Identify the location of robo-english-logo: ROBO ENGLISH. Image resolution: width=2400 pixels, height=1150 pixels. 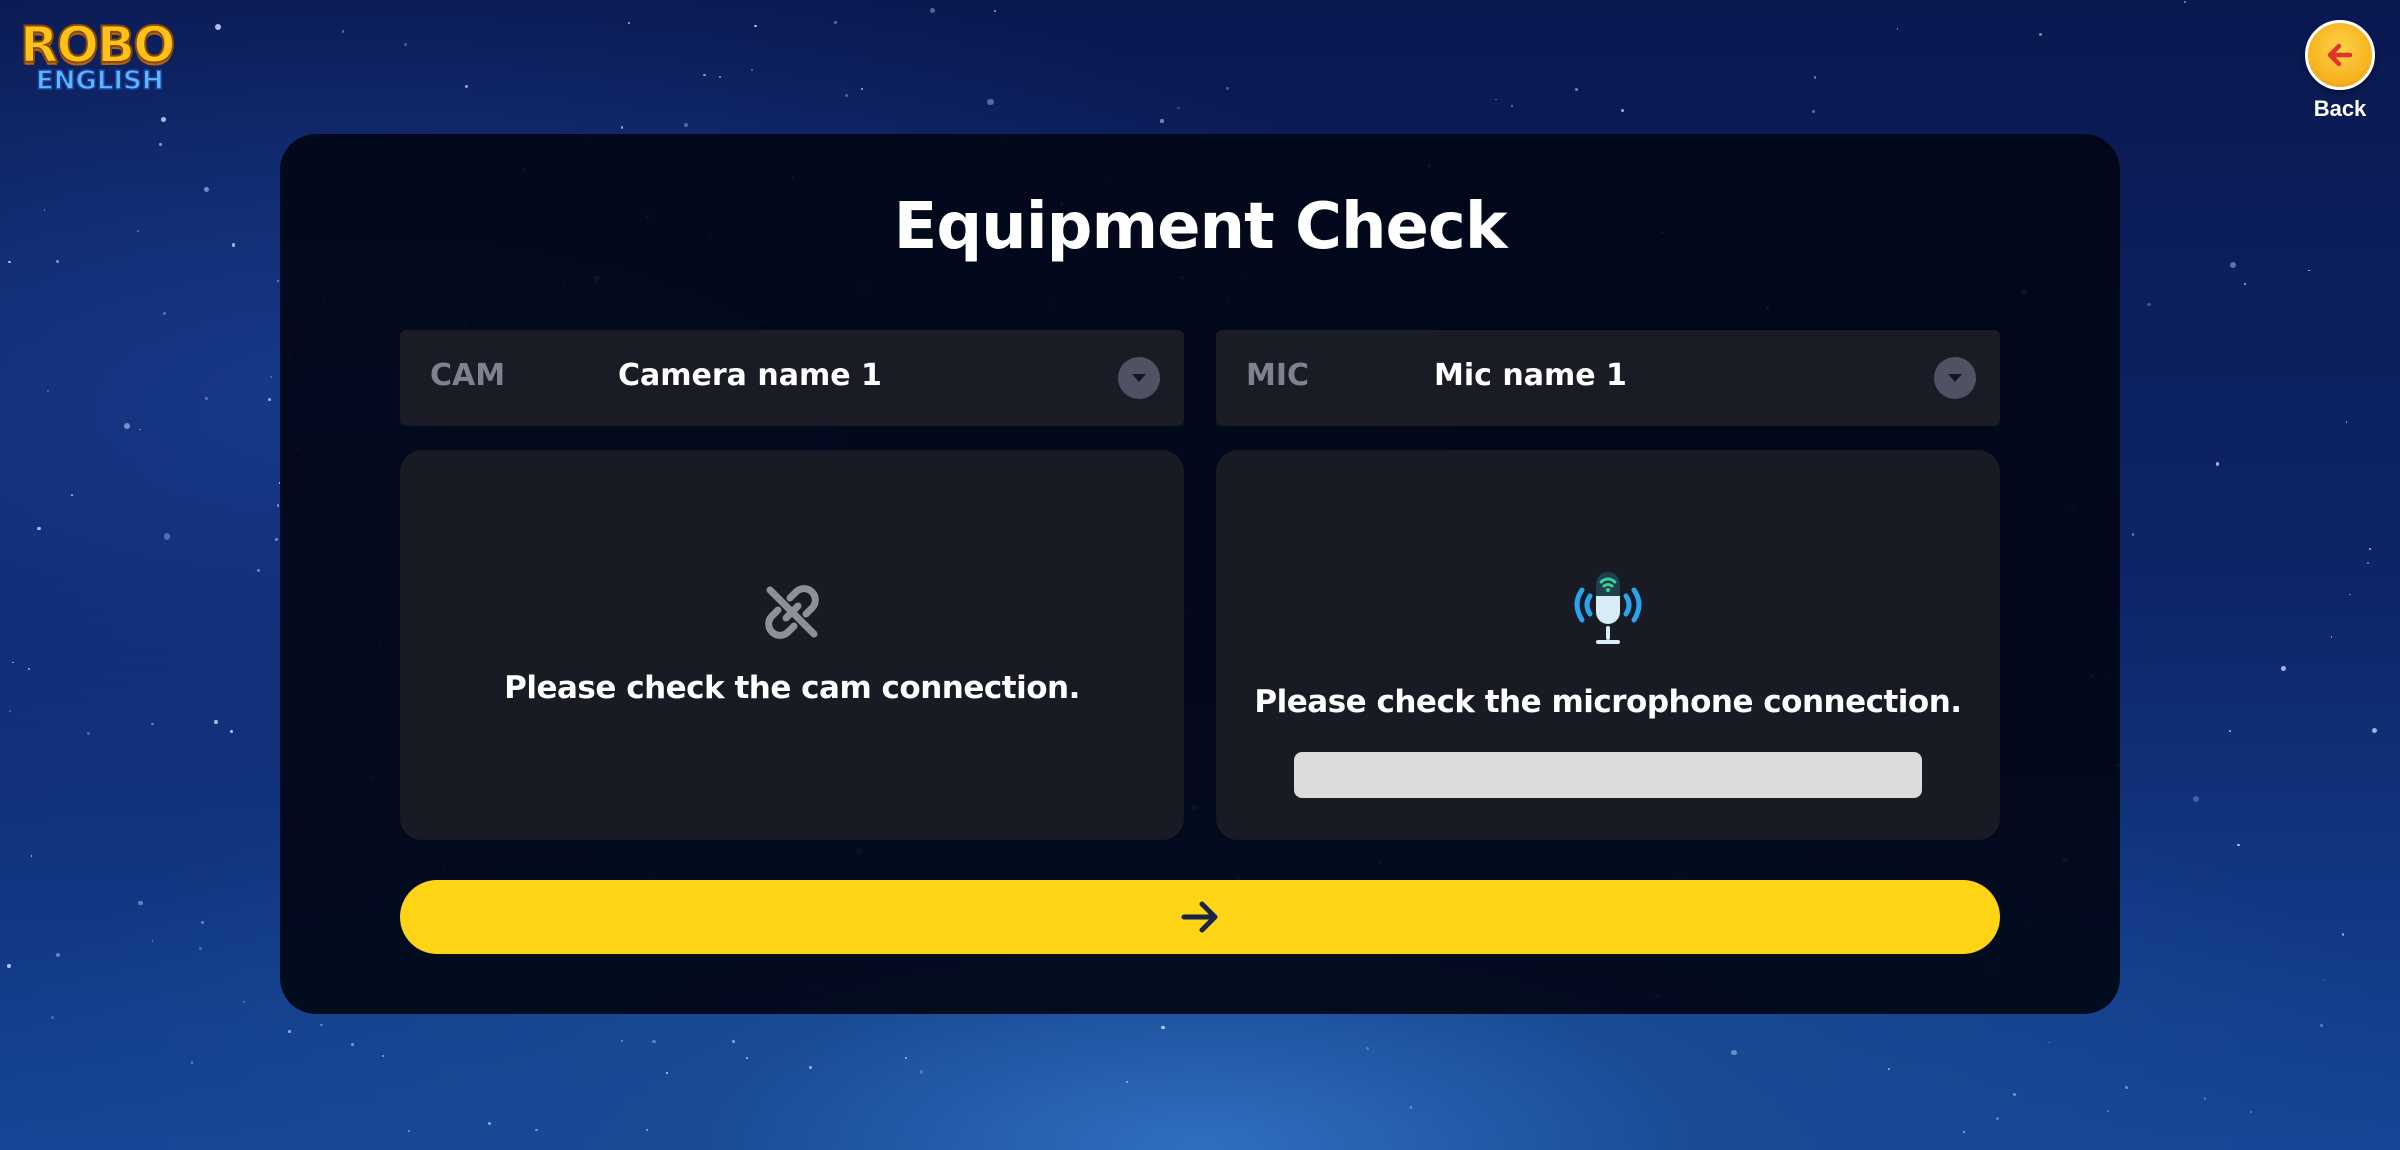
(99, 57).